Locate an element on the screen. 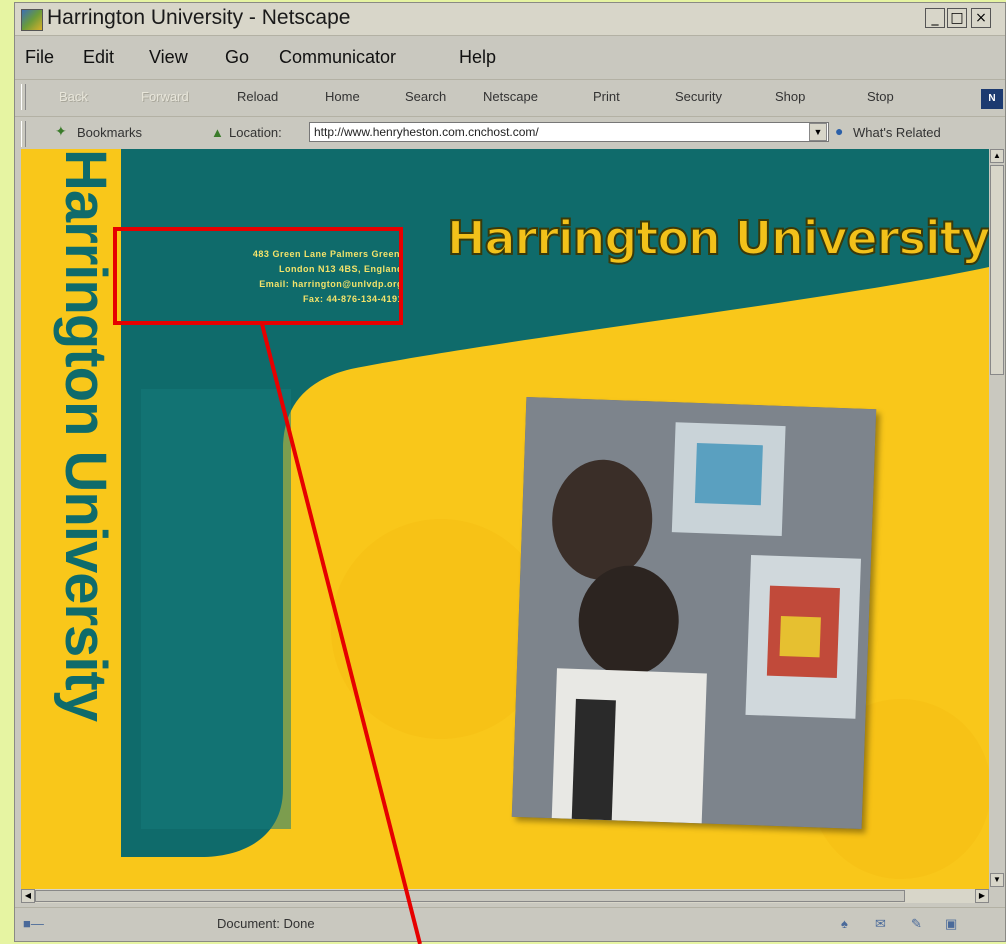 Image resolution: width=1006 pixels, height=944 pixels. menu-file: File is located at coordinates (39, 57).